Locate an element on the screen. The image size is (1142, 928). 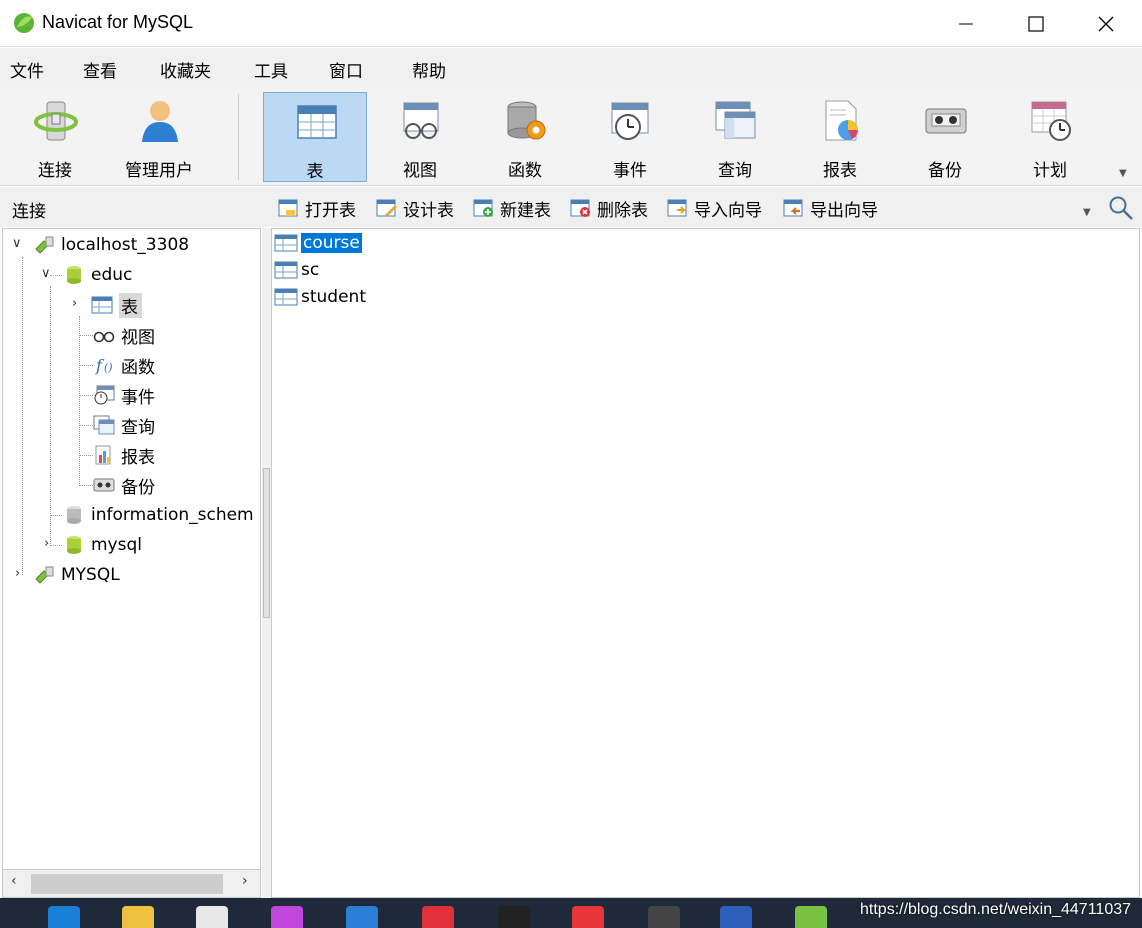
tree-events-node: 事件 is located at coordinates (124, 395).